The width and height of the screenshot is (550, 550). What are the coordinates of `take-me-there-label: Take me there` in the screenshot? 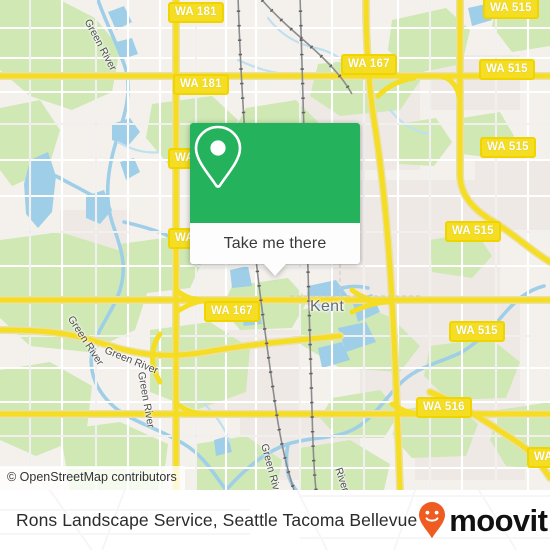 It's located at (275, 243).